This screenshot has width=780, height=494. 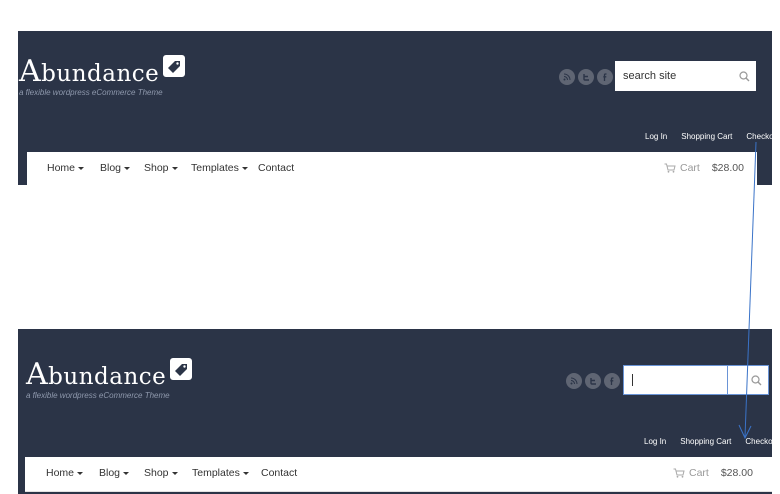 What do you see at coordinates (676, 380) in the screenshot?
I see `search-input` at bounding box center [676, 380].